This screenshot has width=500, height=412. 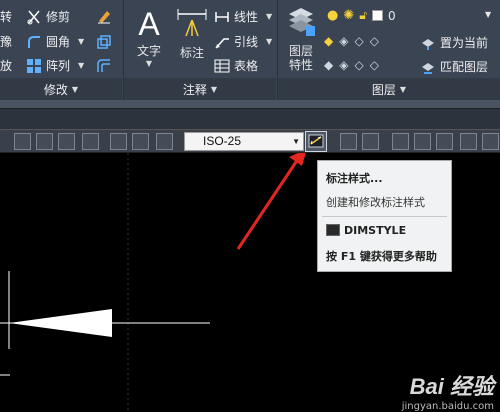 I want to click on lock-icon: 🔓︎, so click(x=363, y=15).